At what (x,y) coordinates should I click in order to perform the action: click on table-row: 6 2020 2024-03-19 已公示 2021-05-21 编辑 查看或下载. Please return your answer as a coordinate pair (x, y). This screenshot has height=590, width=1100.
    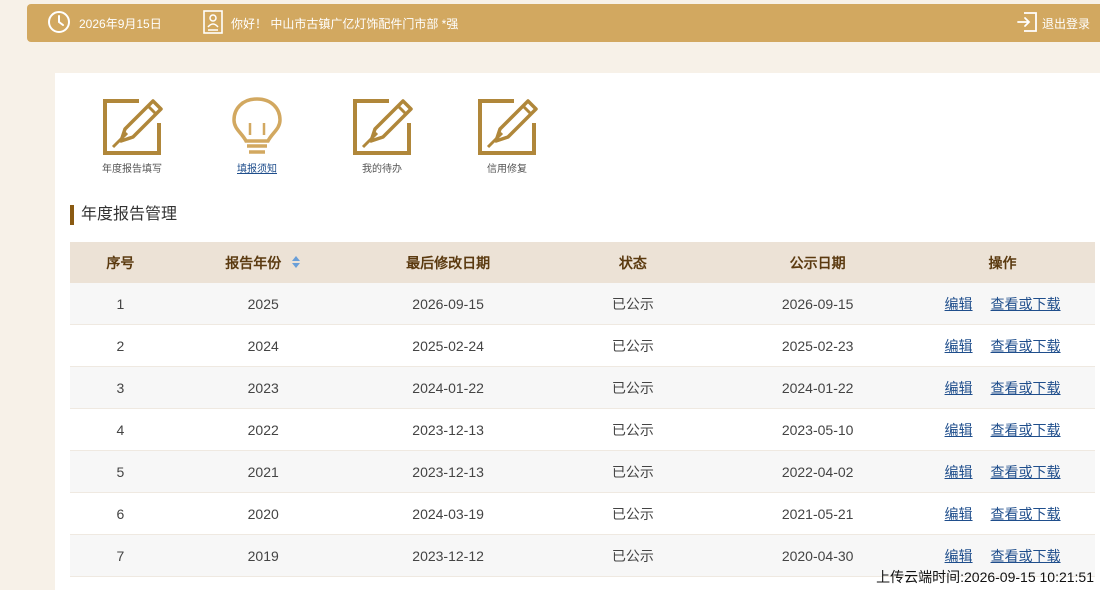
    Looking at the image, I should click on (582, 513).